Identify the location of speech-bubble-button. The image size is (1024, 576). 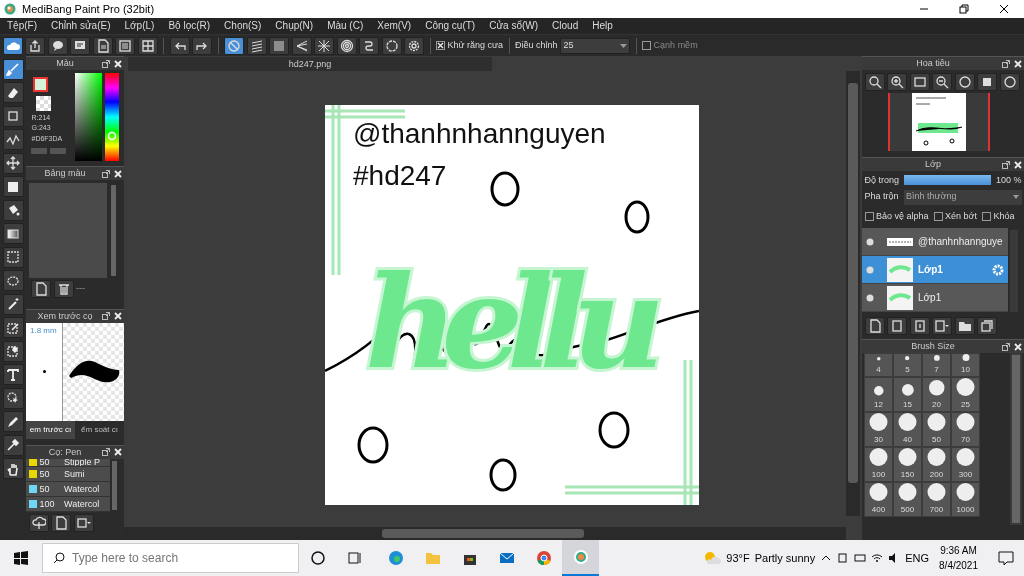
(57, 45).